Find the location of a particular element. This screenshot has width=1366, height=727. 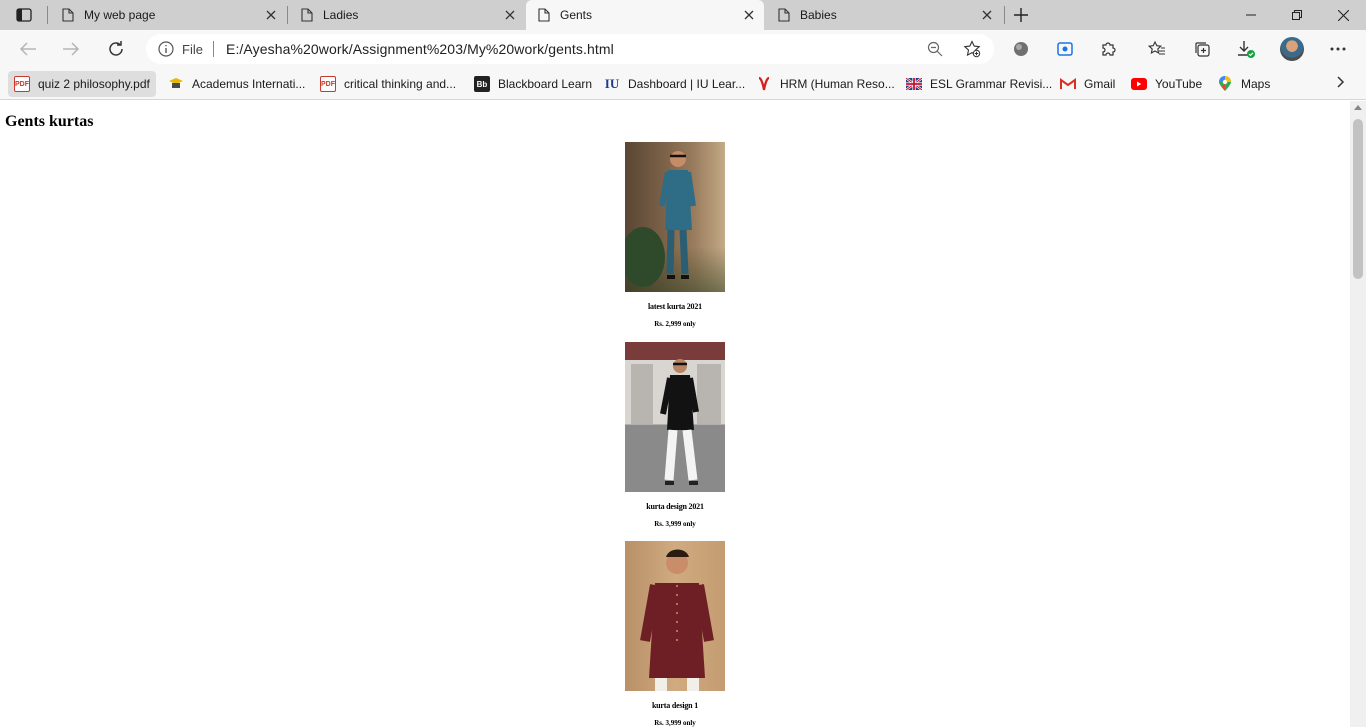

chevron-right-icon is located at coordinates (1341, 82).